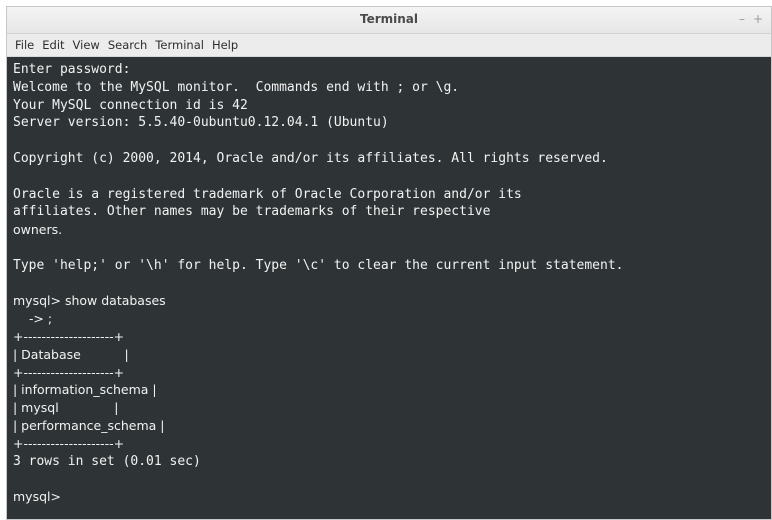  What do you see at coordinates (742, 19) in the screenshot?
I see `minimize-icon: –` at bounding box center [742, 19].